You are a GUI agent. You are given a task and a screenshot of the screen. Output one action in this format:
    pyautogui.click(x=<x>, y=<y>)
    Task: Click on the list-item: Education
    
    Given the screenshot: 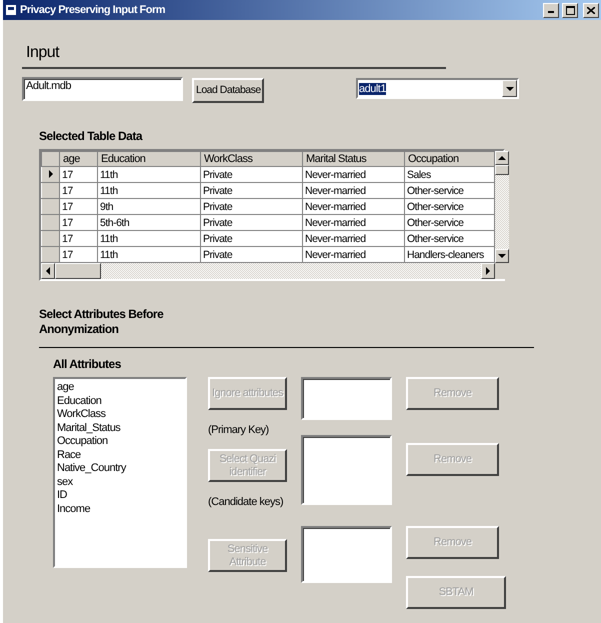 What is the action you would take?
    pyautogui.click(x=120, y=401)
    